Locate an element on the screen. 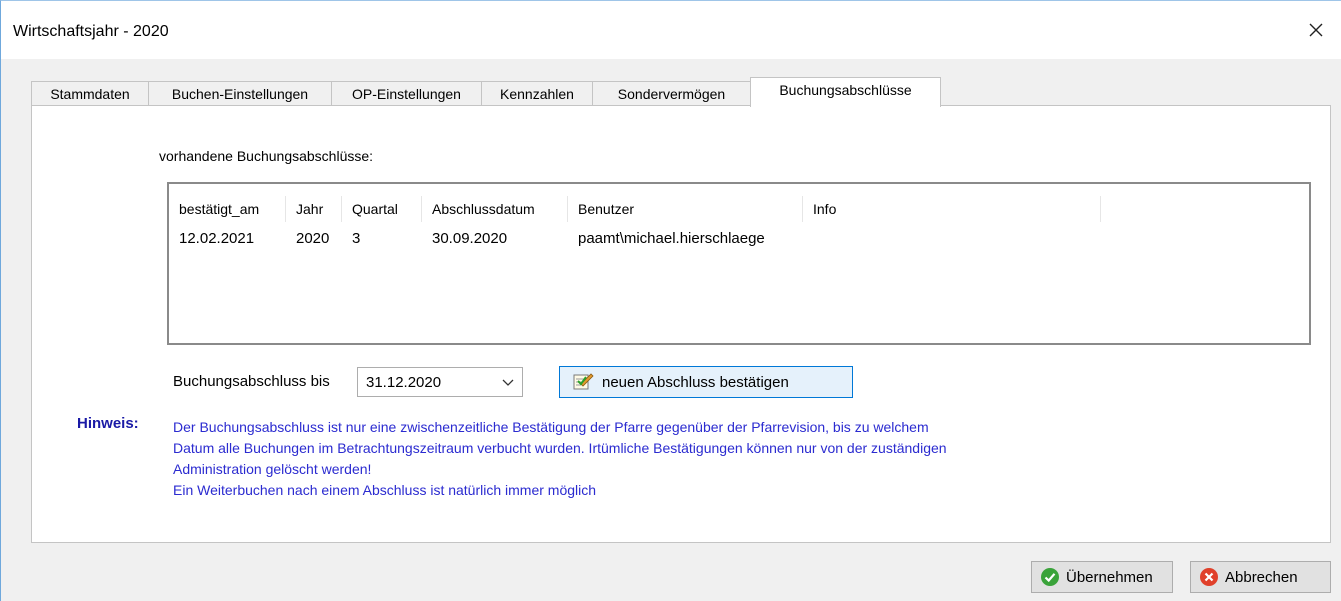 This screenshot has height=601, width=1341. column-header-quartal: Quartal is located at coordinates (382, 209).